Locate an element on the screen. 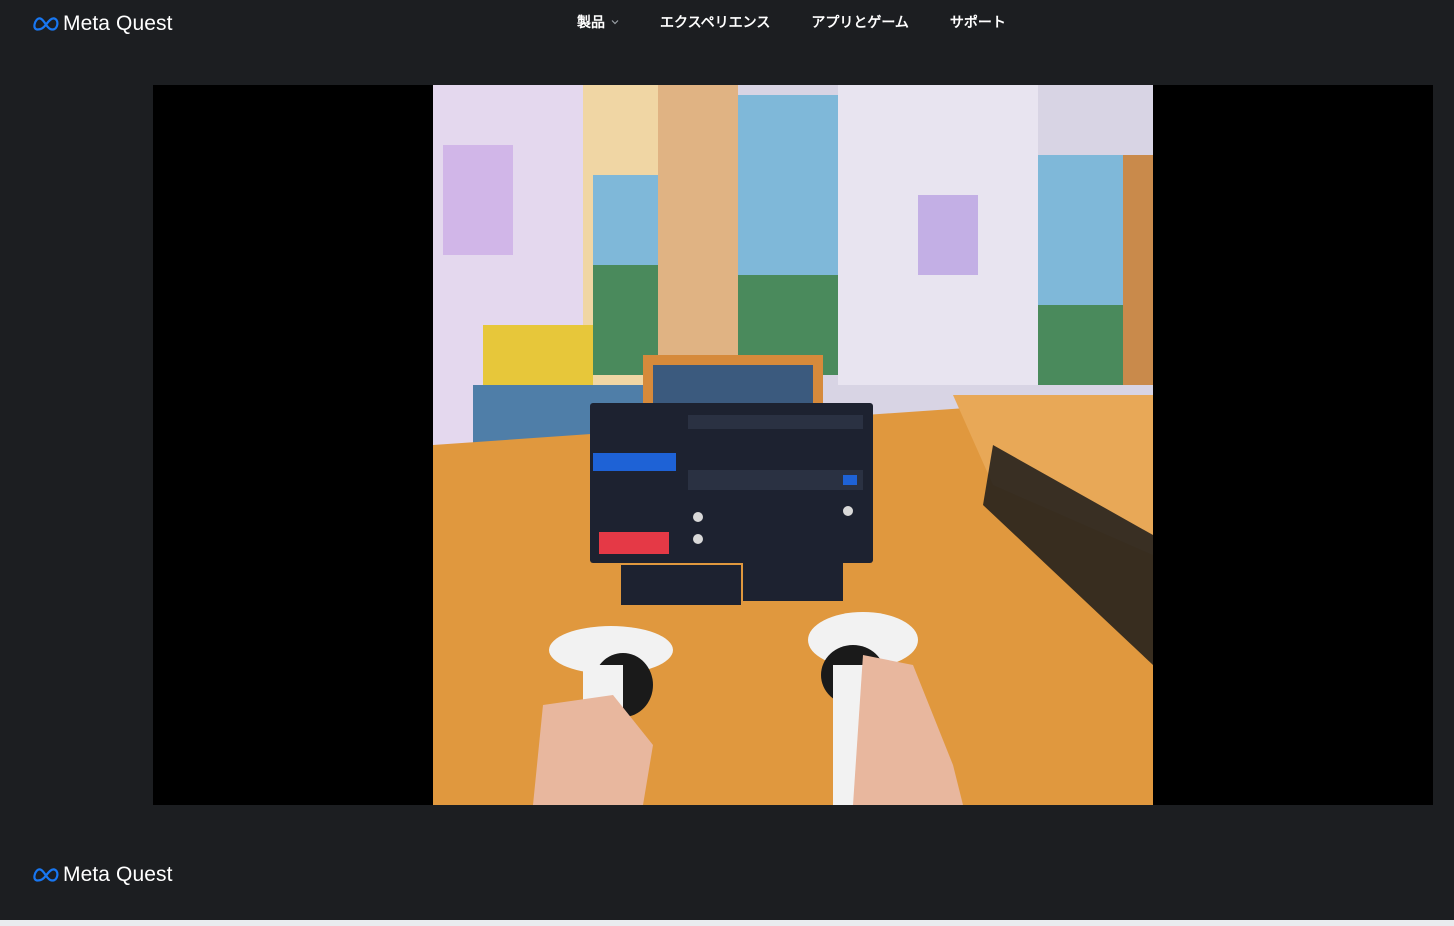 The width and height of the screenshot is (1454, 926). nav-item-products: 製品 is located at coordinates (598, 22).